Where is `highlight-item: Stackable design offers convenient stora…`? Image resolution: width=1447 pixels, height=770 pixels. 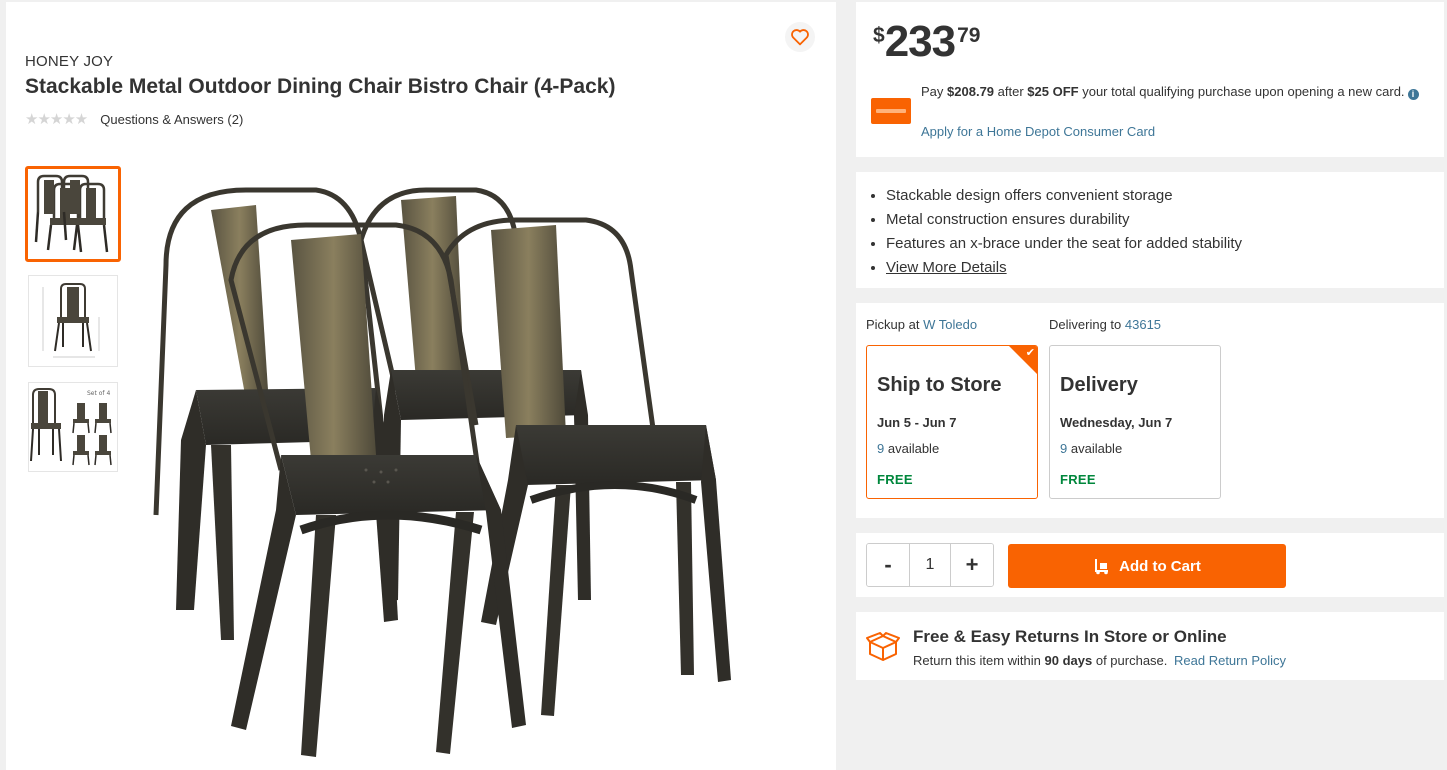 highlight-item: Stackable design offers convenient stora… is located at coordinates (1064, 196).